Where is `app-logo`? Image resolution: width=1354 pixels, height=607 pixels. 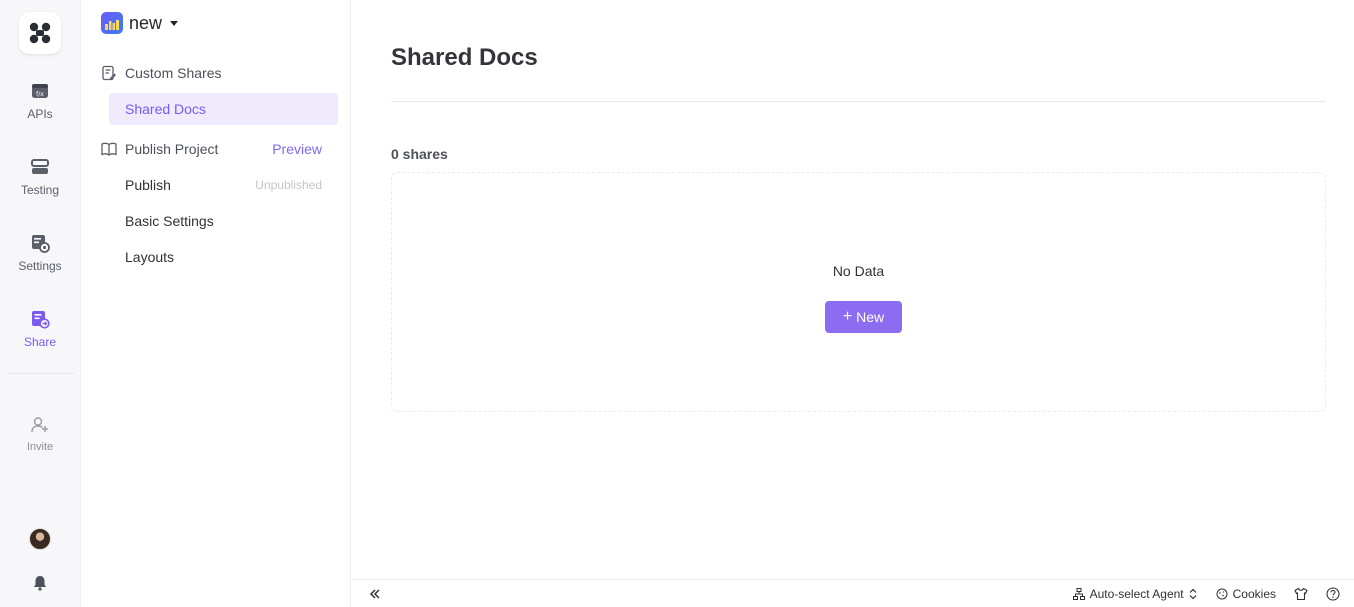
app-logo is located at coordinates (40, 33).